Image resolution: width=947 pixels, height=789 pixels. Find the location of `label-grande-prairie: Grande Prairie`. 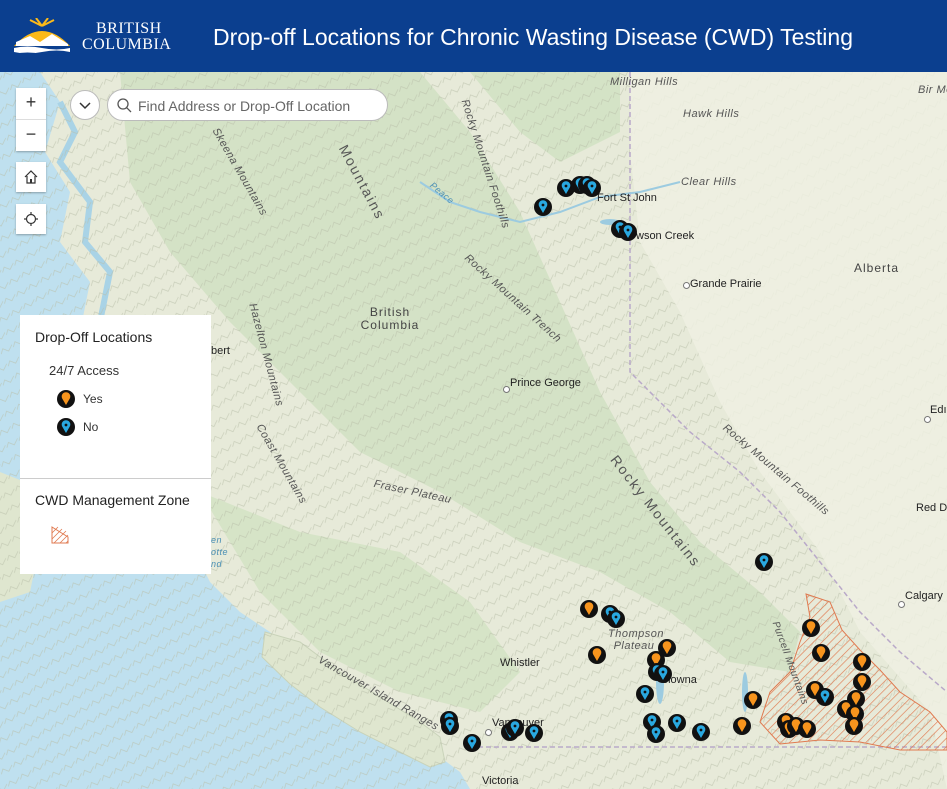

label-grande-prairie: Grande Prairie is located at coordinates (726, 284).